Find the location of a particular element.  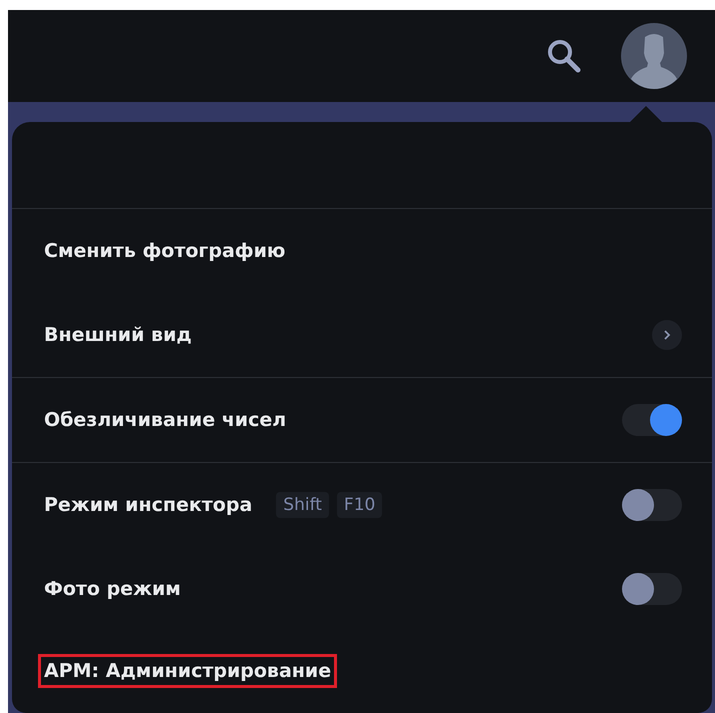

chevron-right-icon is located at coordinates (667, 335).